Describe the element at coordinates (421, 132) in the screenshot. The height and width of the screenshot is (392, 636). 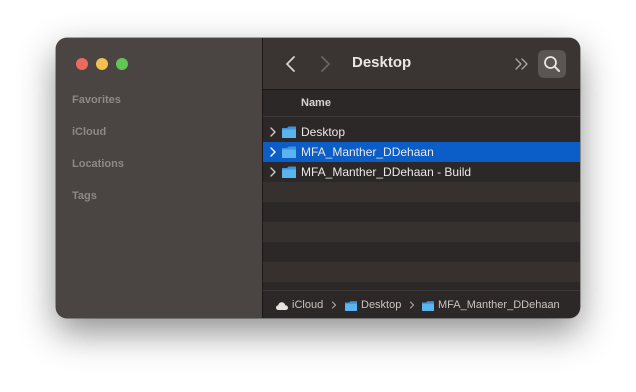
I see `list-item: Desktop` at that location.